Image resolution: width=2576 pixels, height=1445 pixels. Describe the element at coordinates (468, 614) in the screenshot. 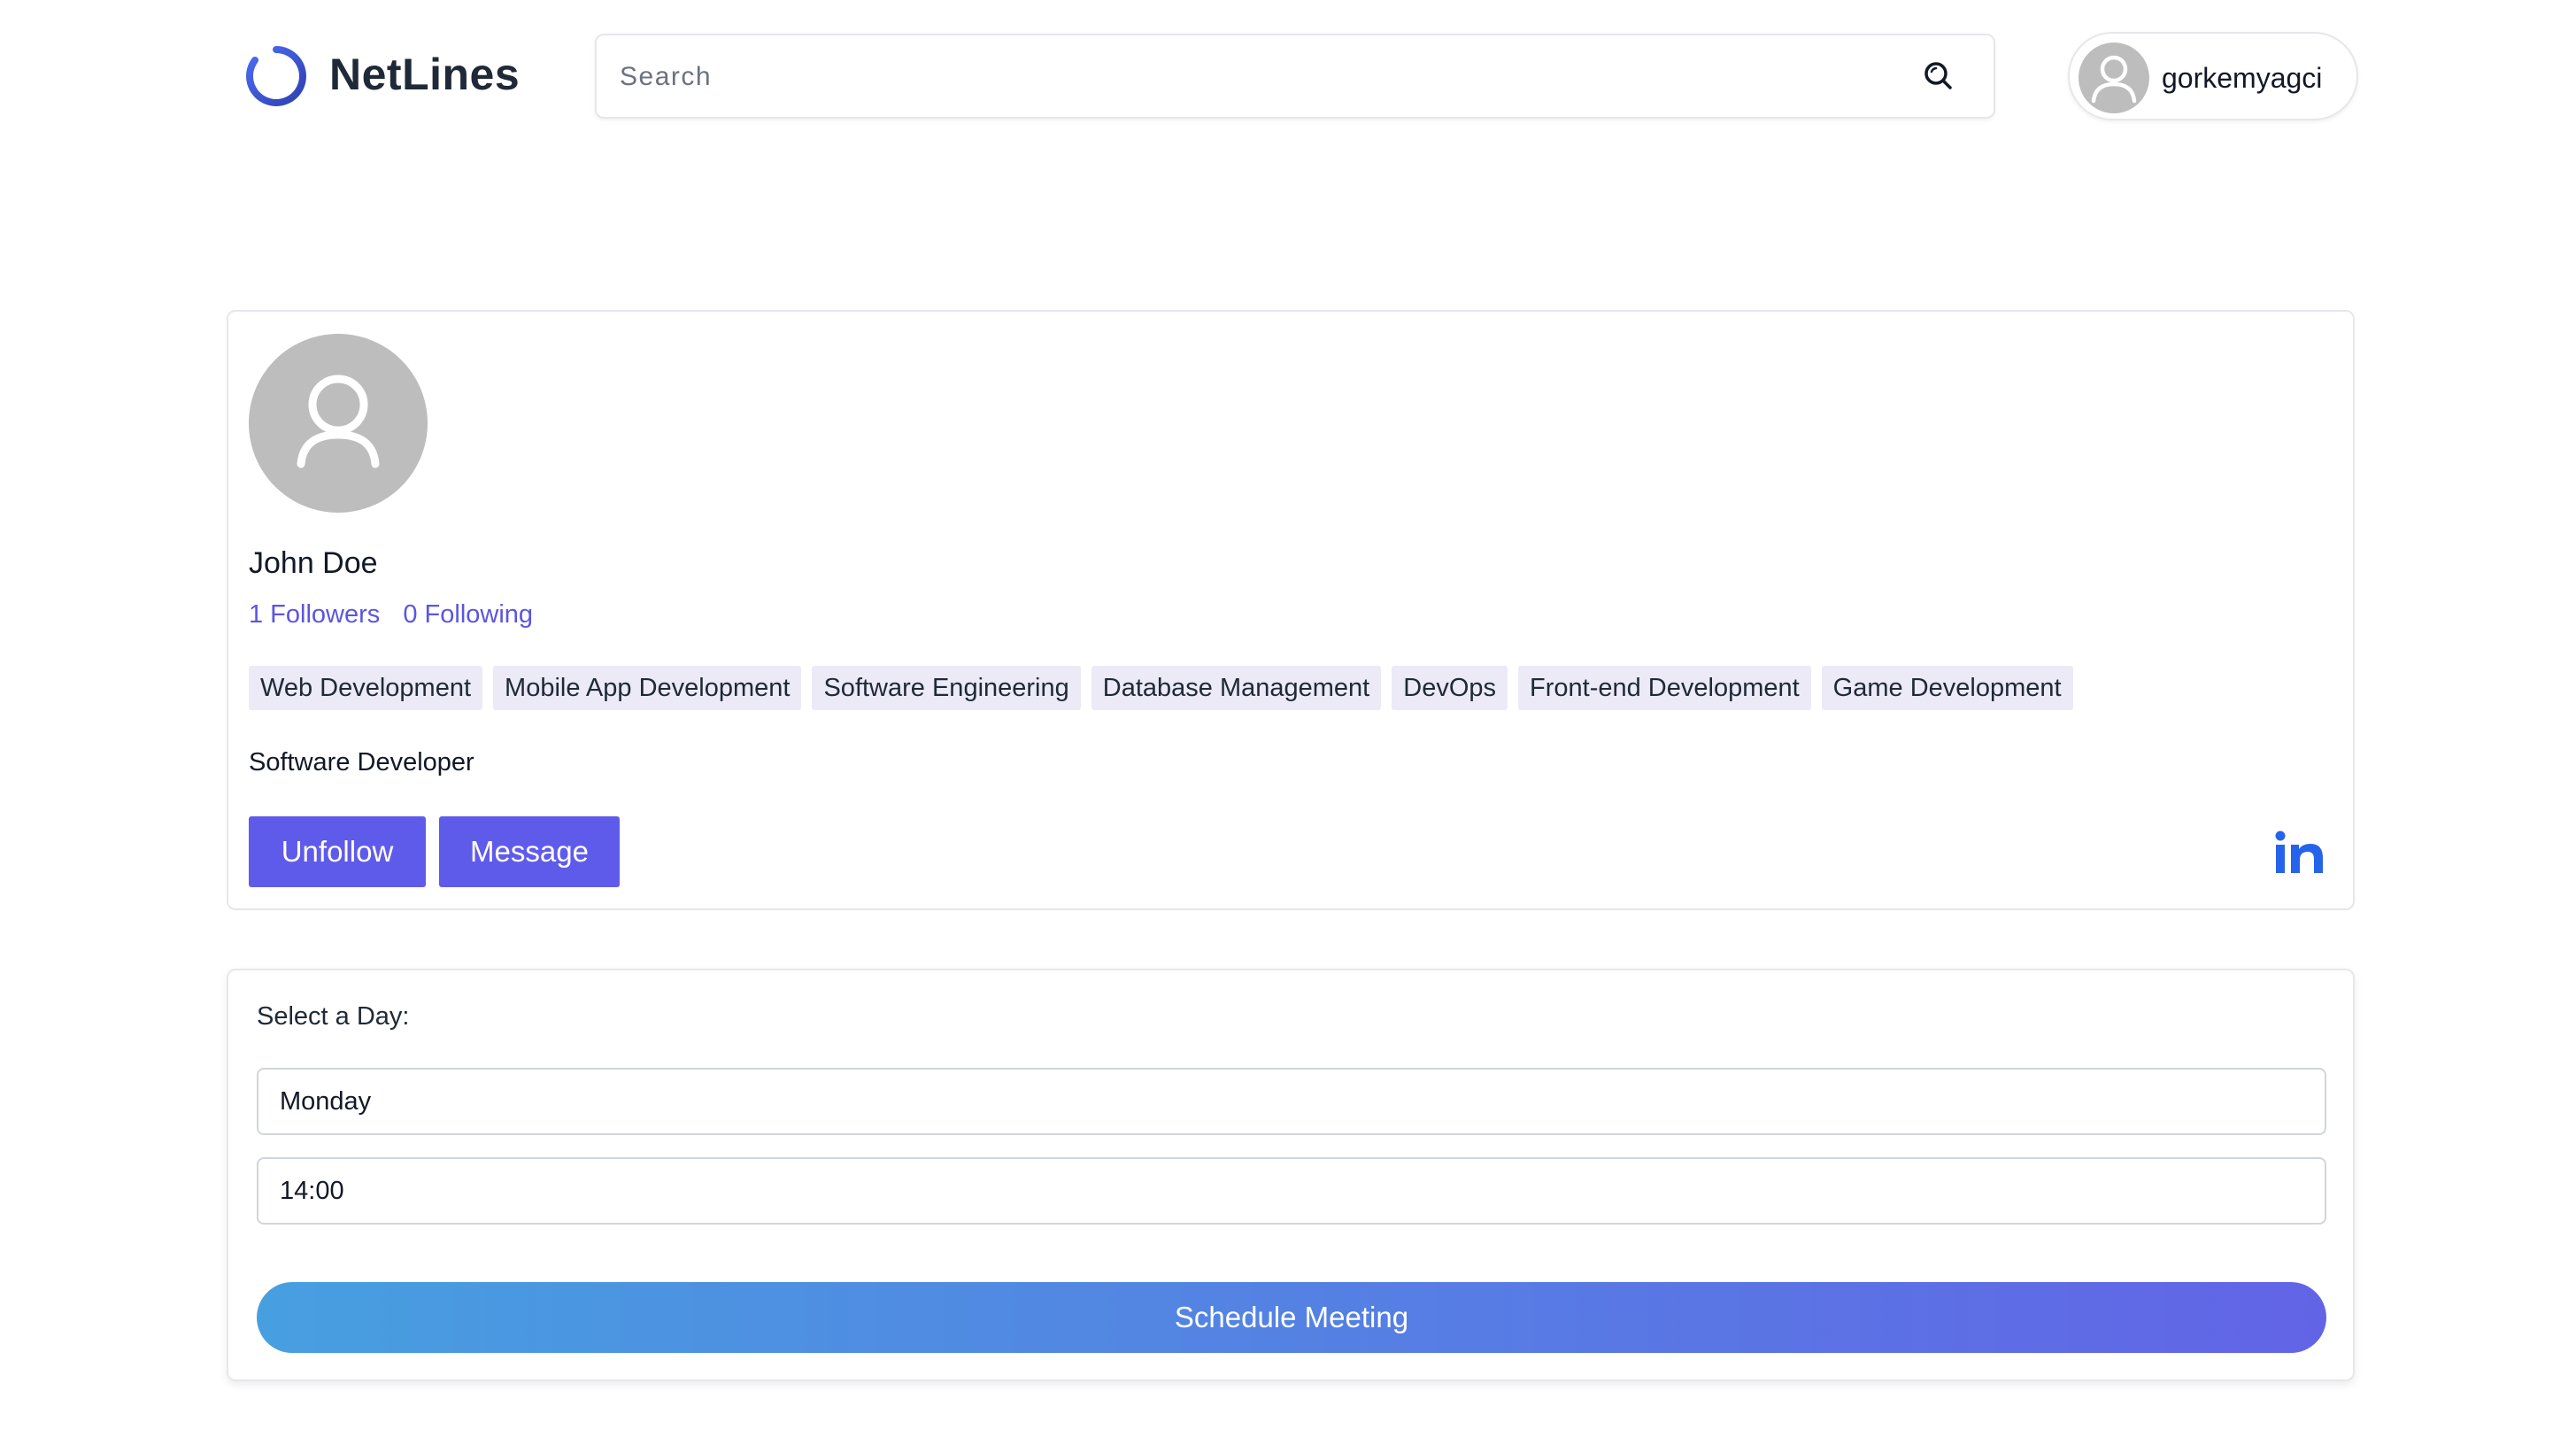

I see `following-link: 0 Following` at that location.